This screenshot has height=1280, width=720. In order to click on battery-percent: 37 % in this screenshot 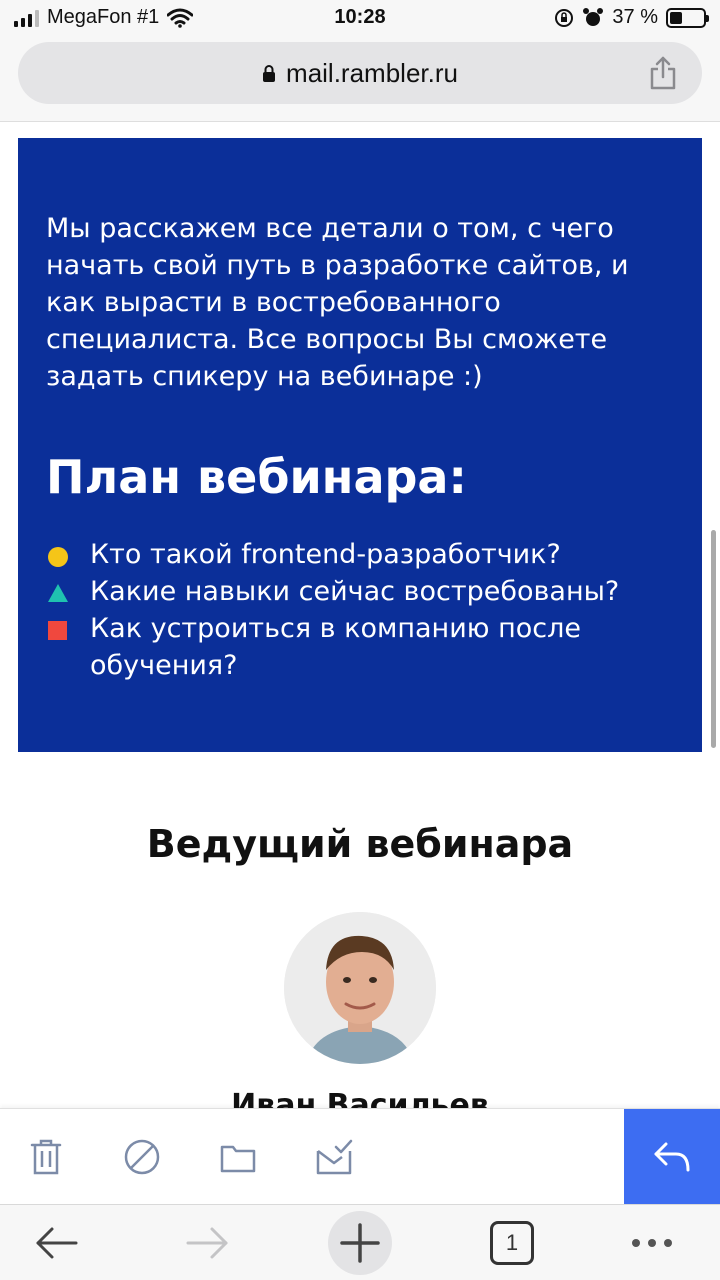, I will do `click(635, 17)`.